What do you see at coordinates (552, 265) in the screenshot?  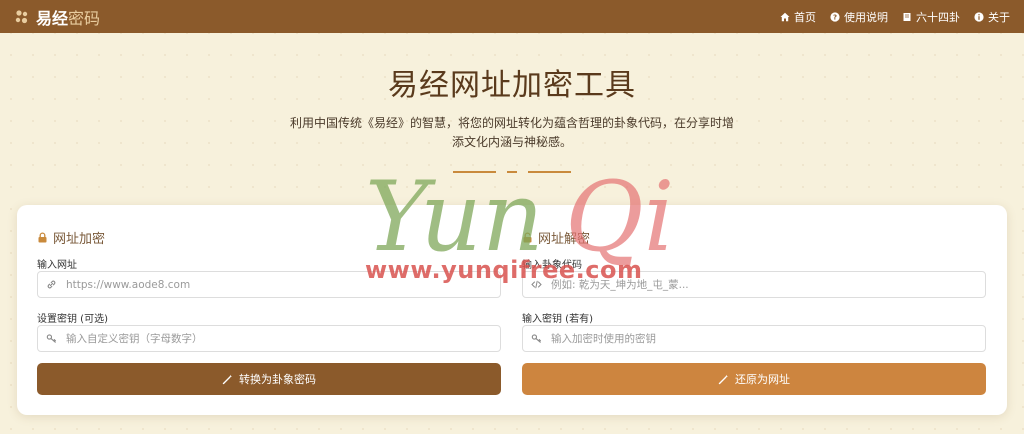 I see `code-label: 输入卦象代码` at bounding box center [552, 265].